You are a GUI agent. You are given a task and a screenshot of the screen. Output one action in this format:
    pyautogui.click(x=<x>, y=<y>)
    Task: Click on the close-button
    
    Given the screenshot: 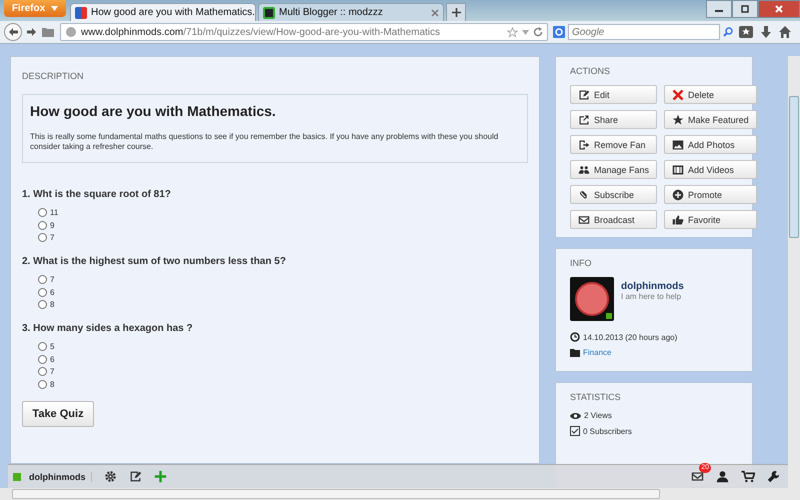 What is the action you would take?
    pyautogui.click(x=779, y=9)
    